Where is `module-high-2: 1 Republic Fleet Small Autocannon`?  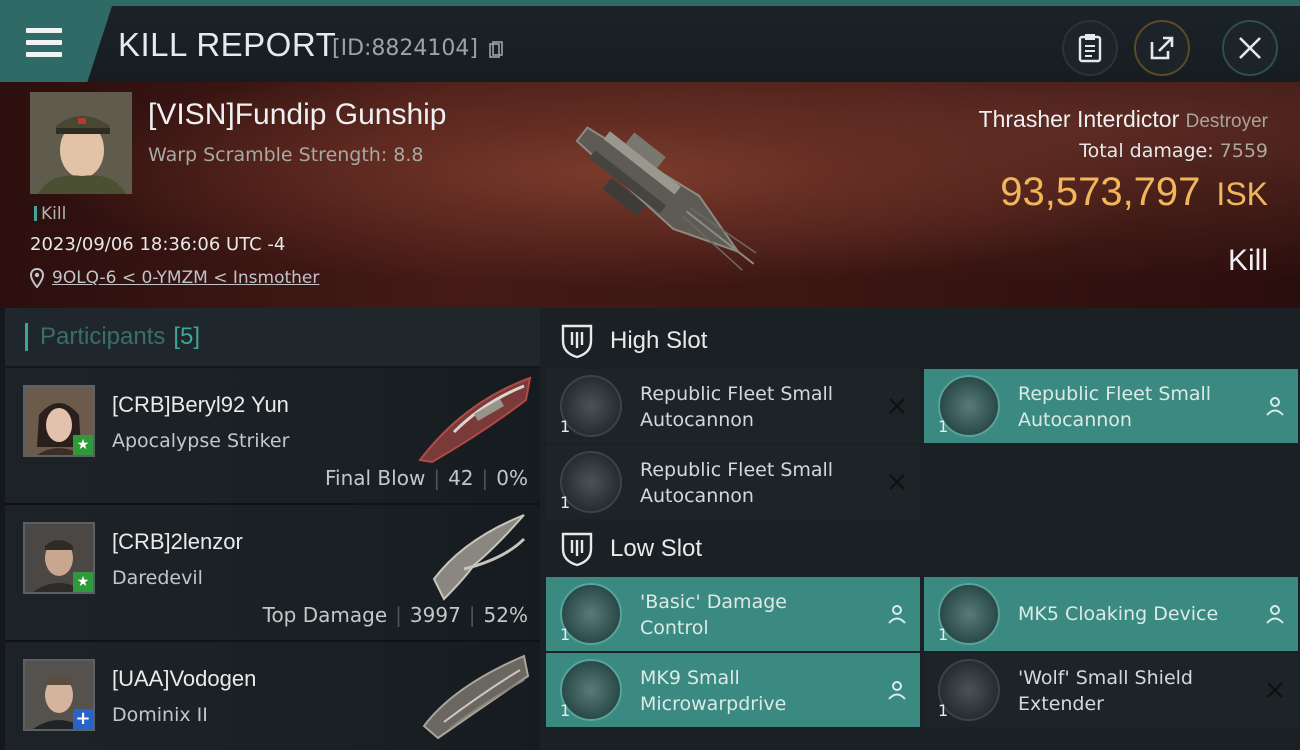 module-high-2: 1 Republic Fleet Small Autocannon is located at coordinates (1111, 406).